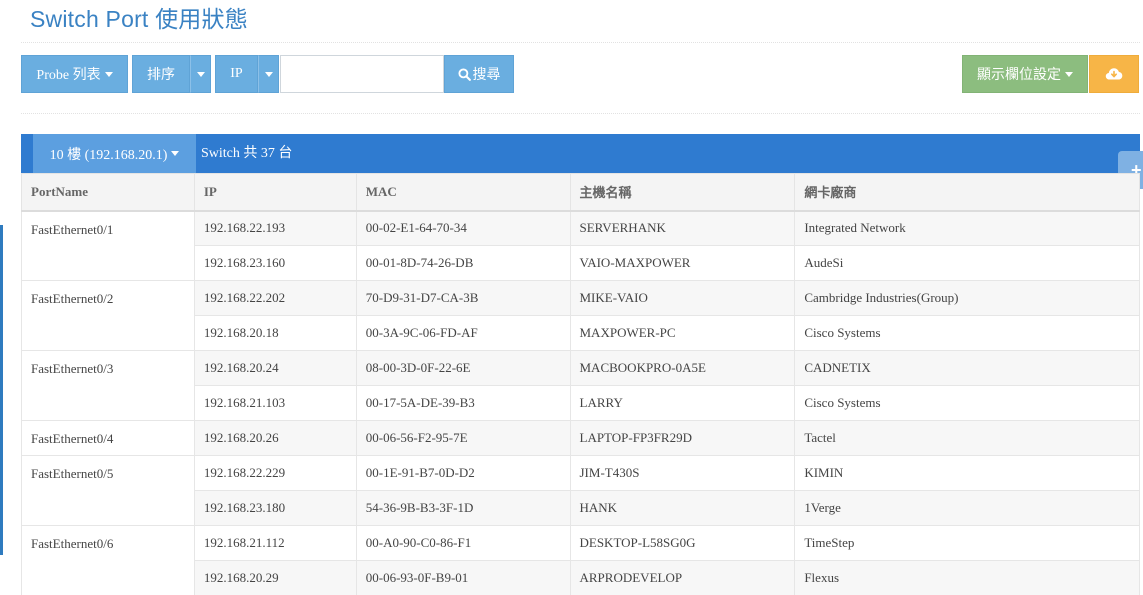  I want to click on vendor-cell: Cambridge Industries(Group), so click(967, 298).